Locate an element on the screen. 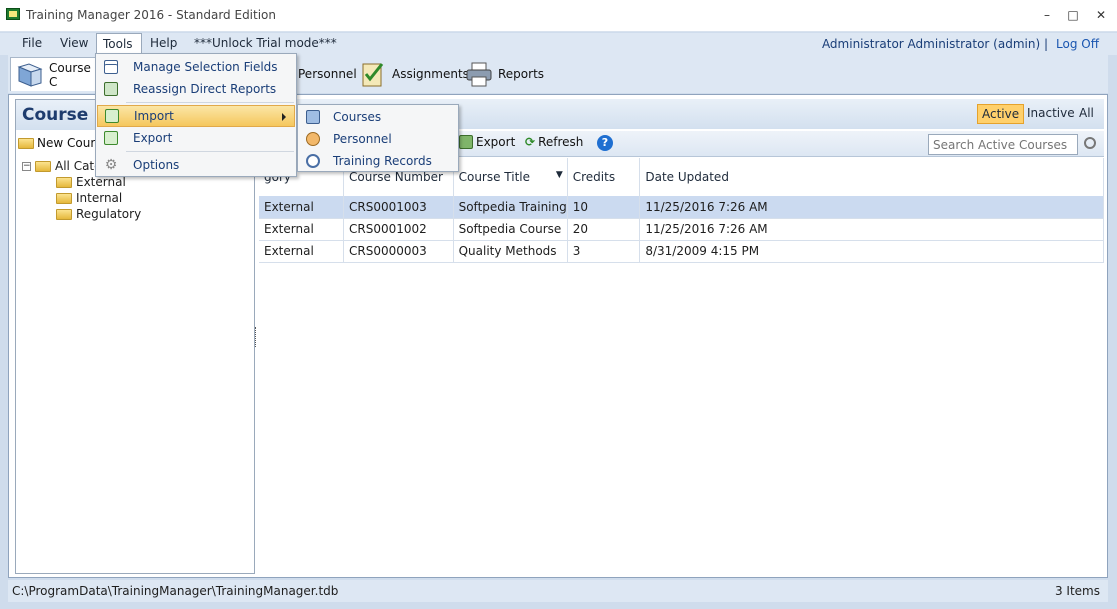 This screenshot has height=609, width=1117. help-button: ? is located at coordinates (605, 143).